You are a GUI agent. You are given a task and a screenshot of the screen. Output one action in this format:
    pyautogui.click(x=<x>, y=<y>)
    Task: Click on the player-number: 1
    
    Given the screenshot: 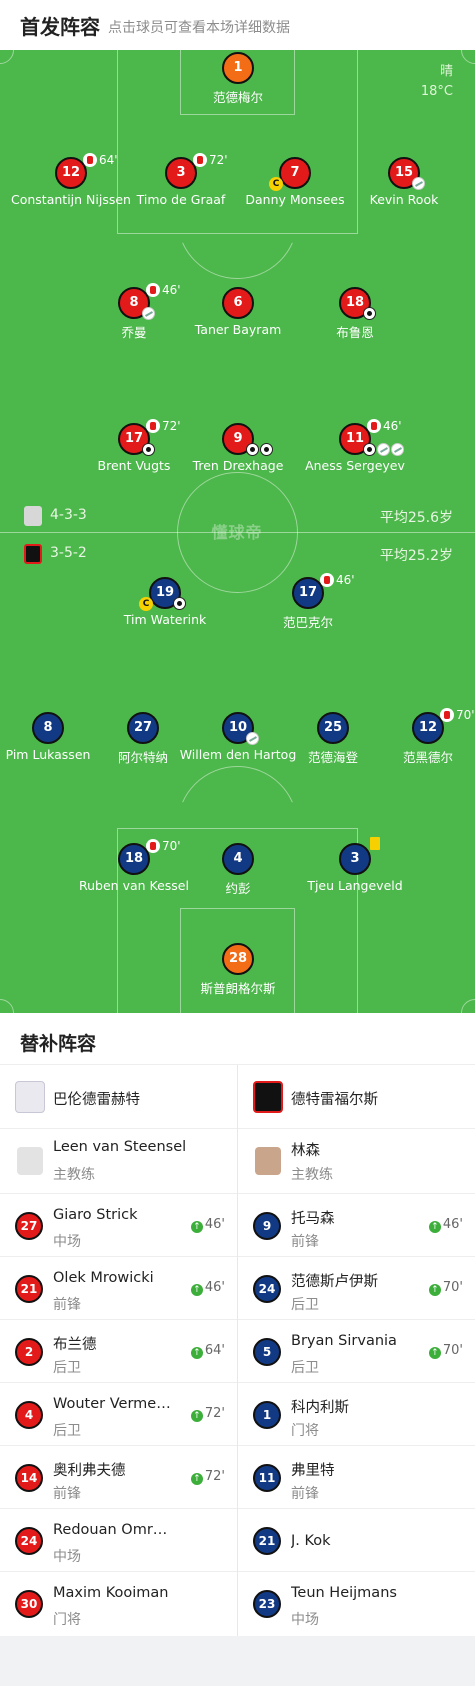 What is the action you would take?
    pyautogui.click(x=238, y=68)
    